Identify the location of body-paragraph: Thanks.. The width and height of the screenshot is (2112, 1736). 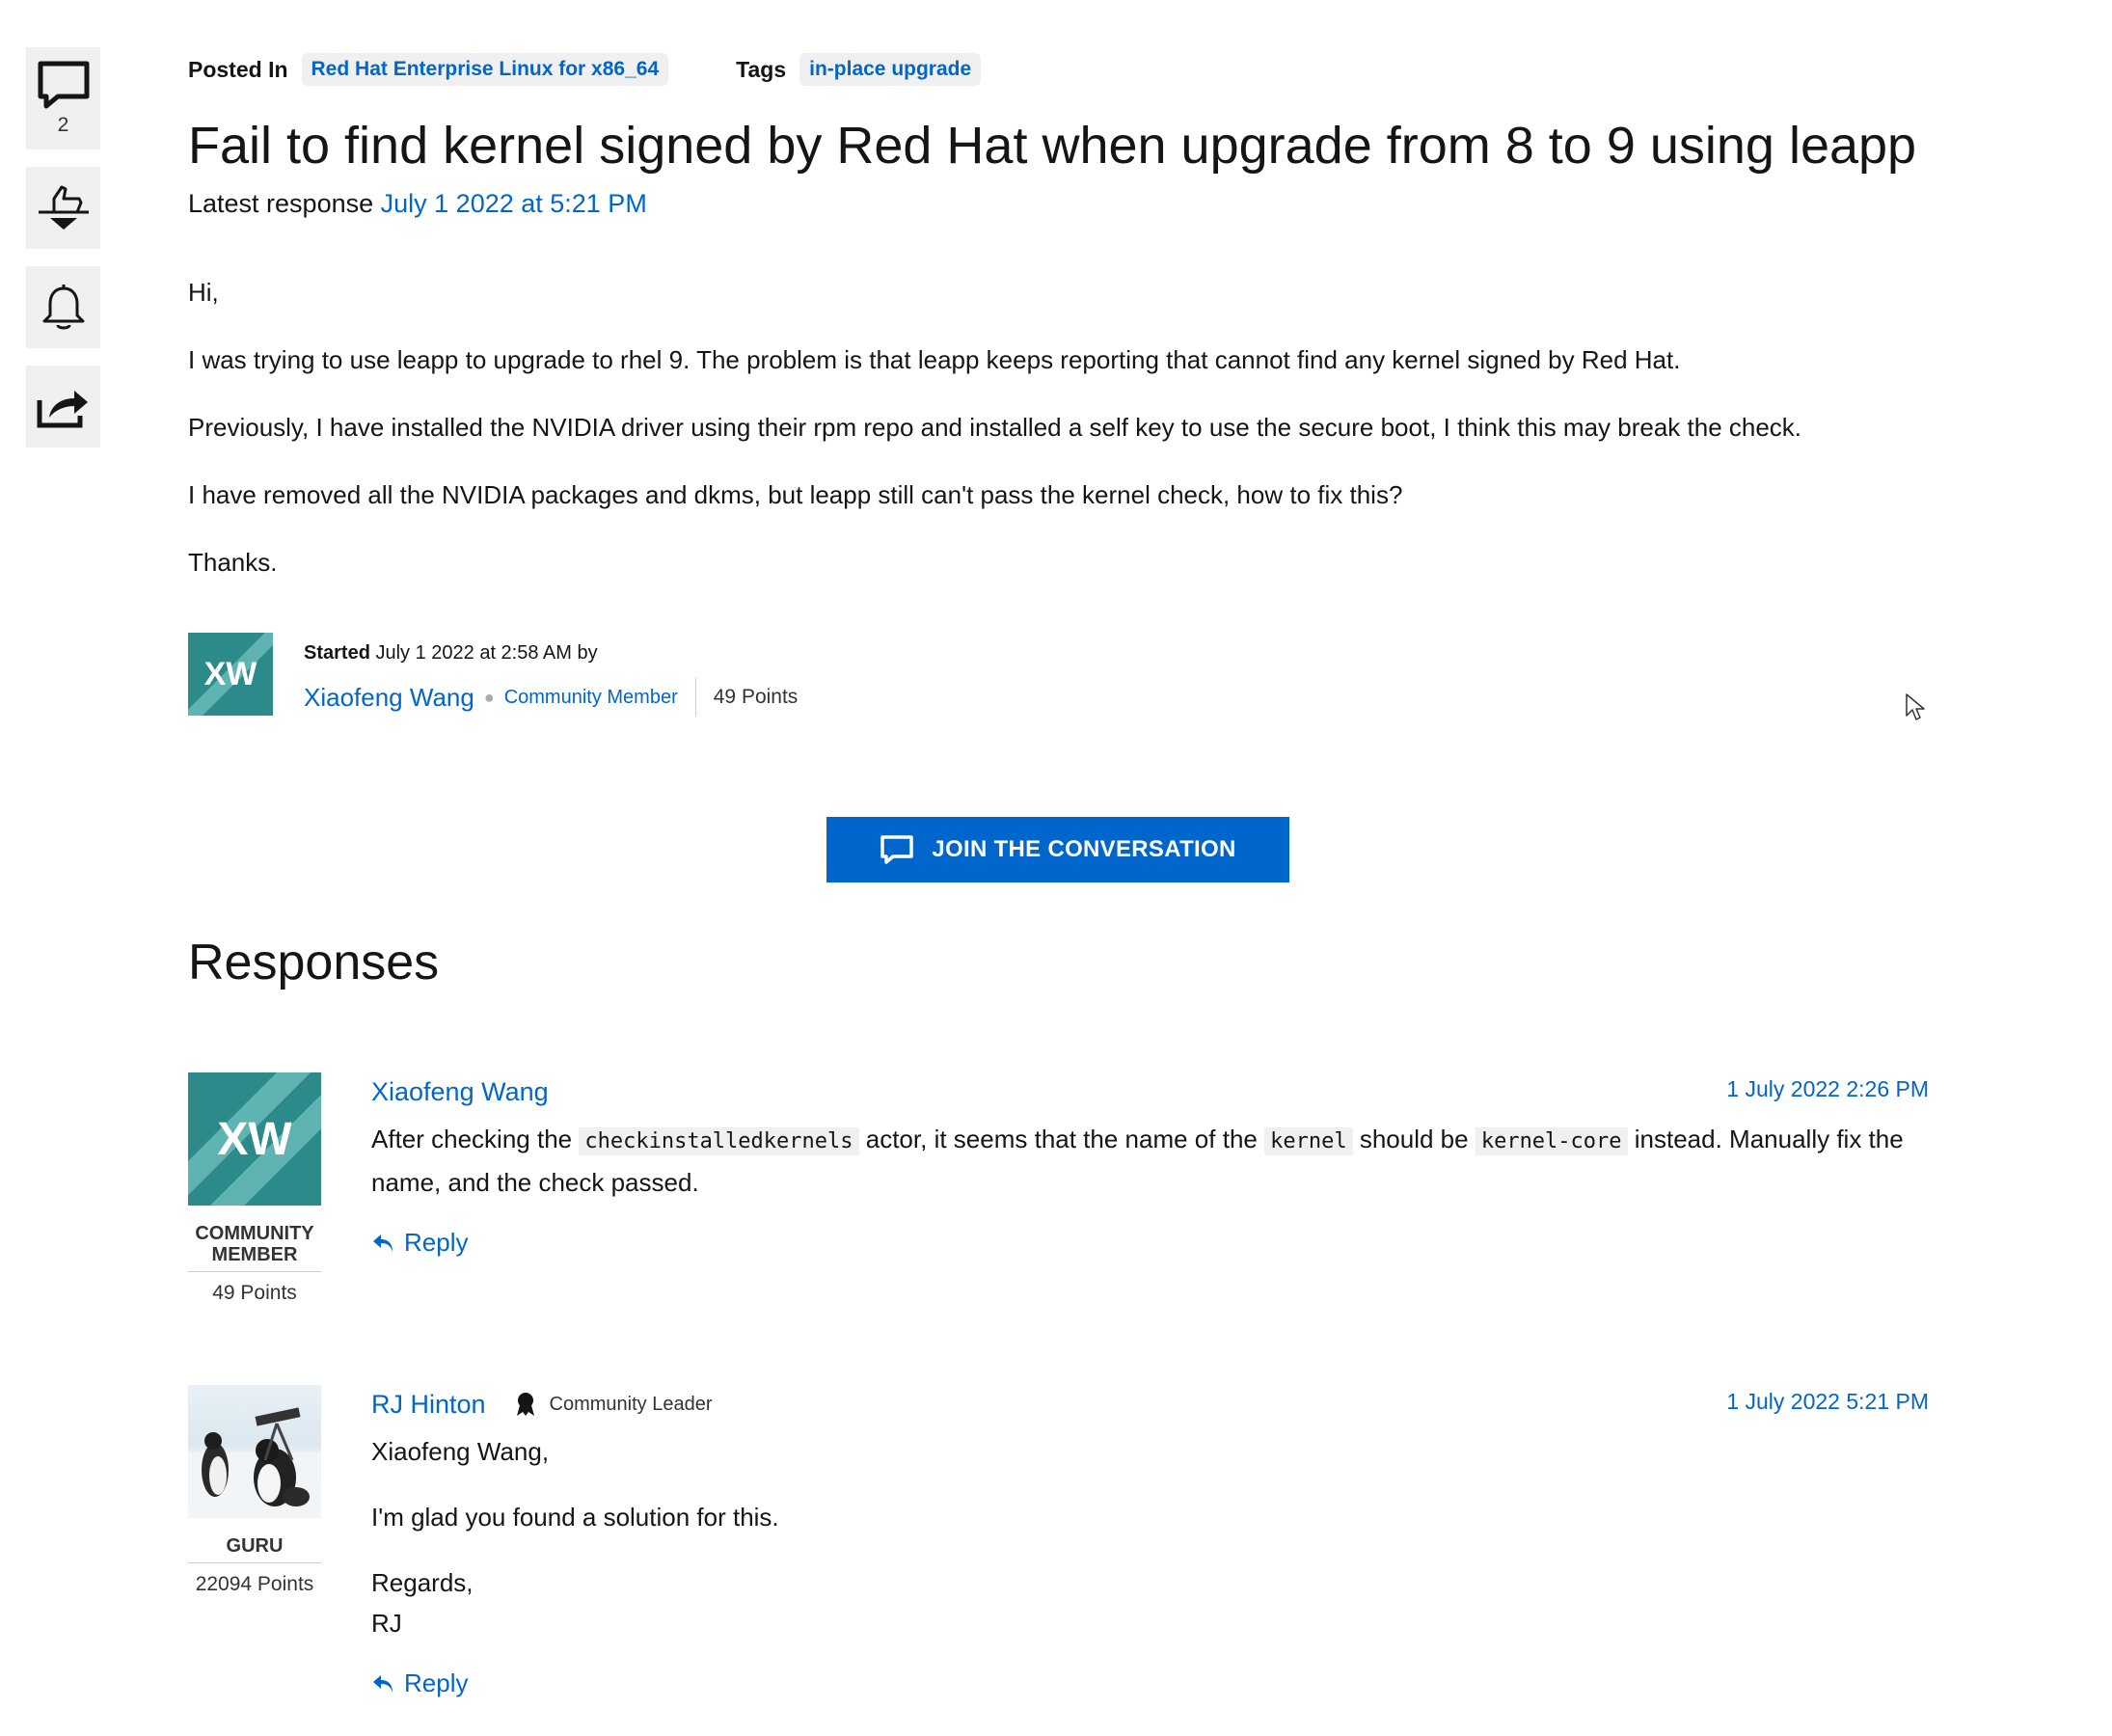
(233, 562).